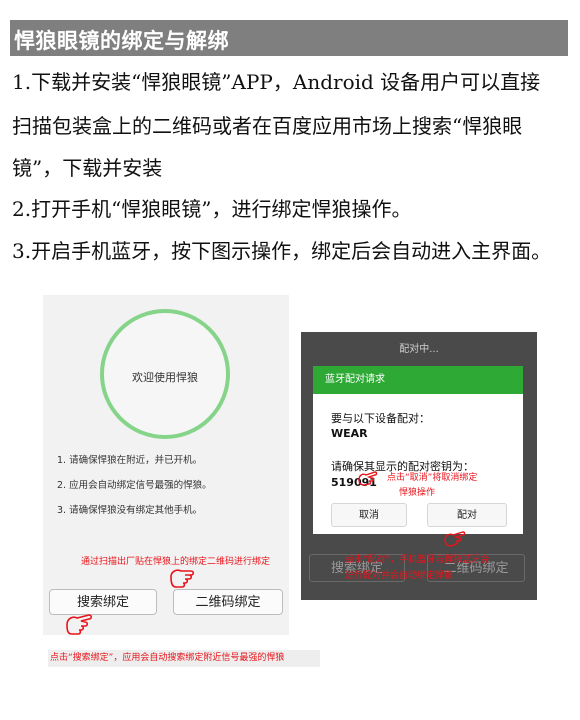 Image resolution: width=580 pixels, height=720 pixels. I want to click on paragraph-3: 3.开启手机蓝牙，按下图示操作，绑定后会自动进入主界面。, so click(282, 251).